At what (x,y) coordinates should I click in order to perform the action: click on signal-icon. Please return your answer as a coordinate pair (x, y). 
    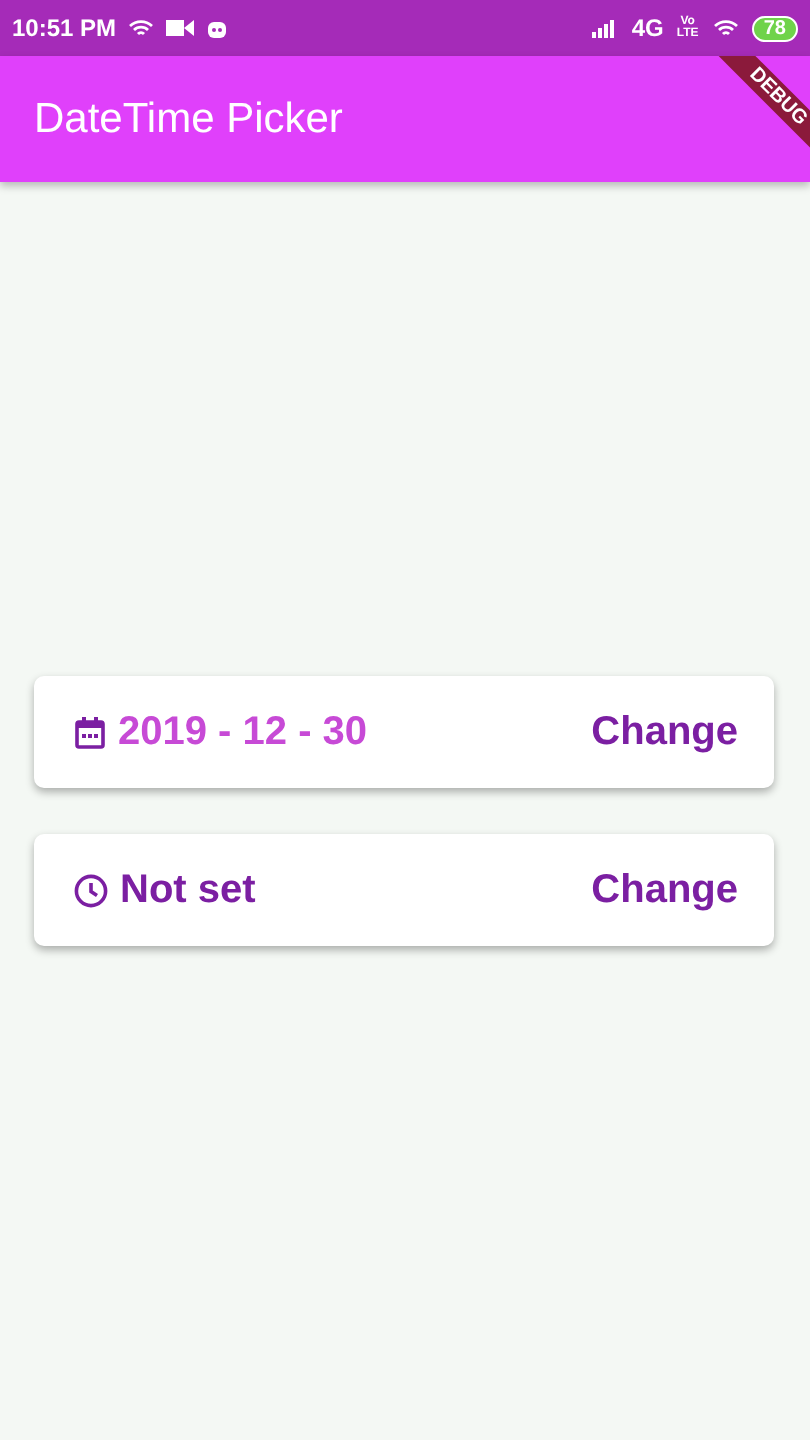
    Looking at the image, I should click on (605, 28).